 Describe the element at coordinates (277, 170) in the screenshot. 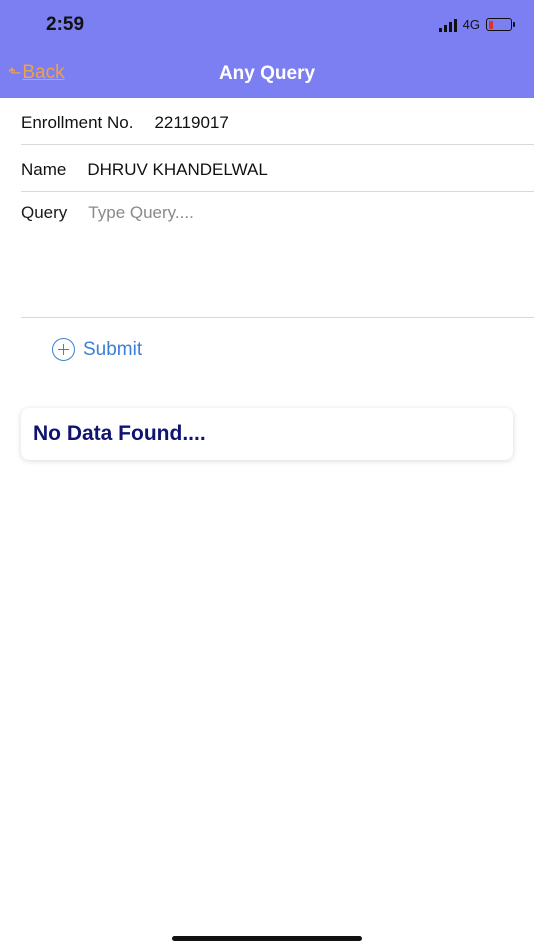

I see `name-row: Name DHRUV KHANDELWAL` at that location.